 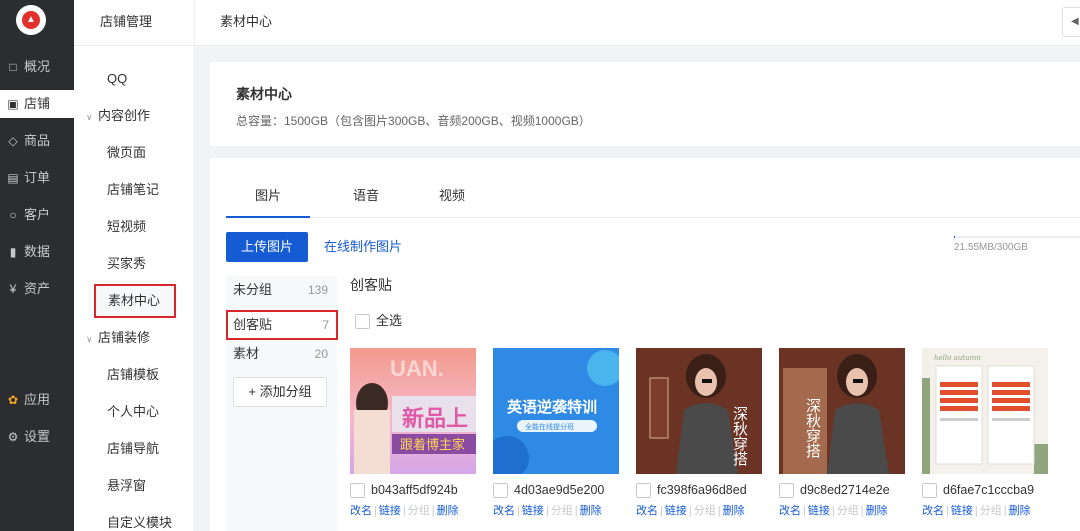 I want to click on image-thumbnail: hello autumn, so click(x=985, y=411).